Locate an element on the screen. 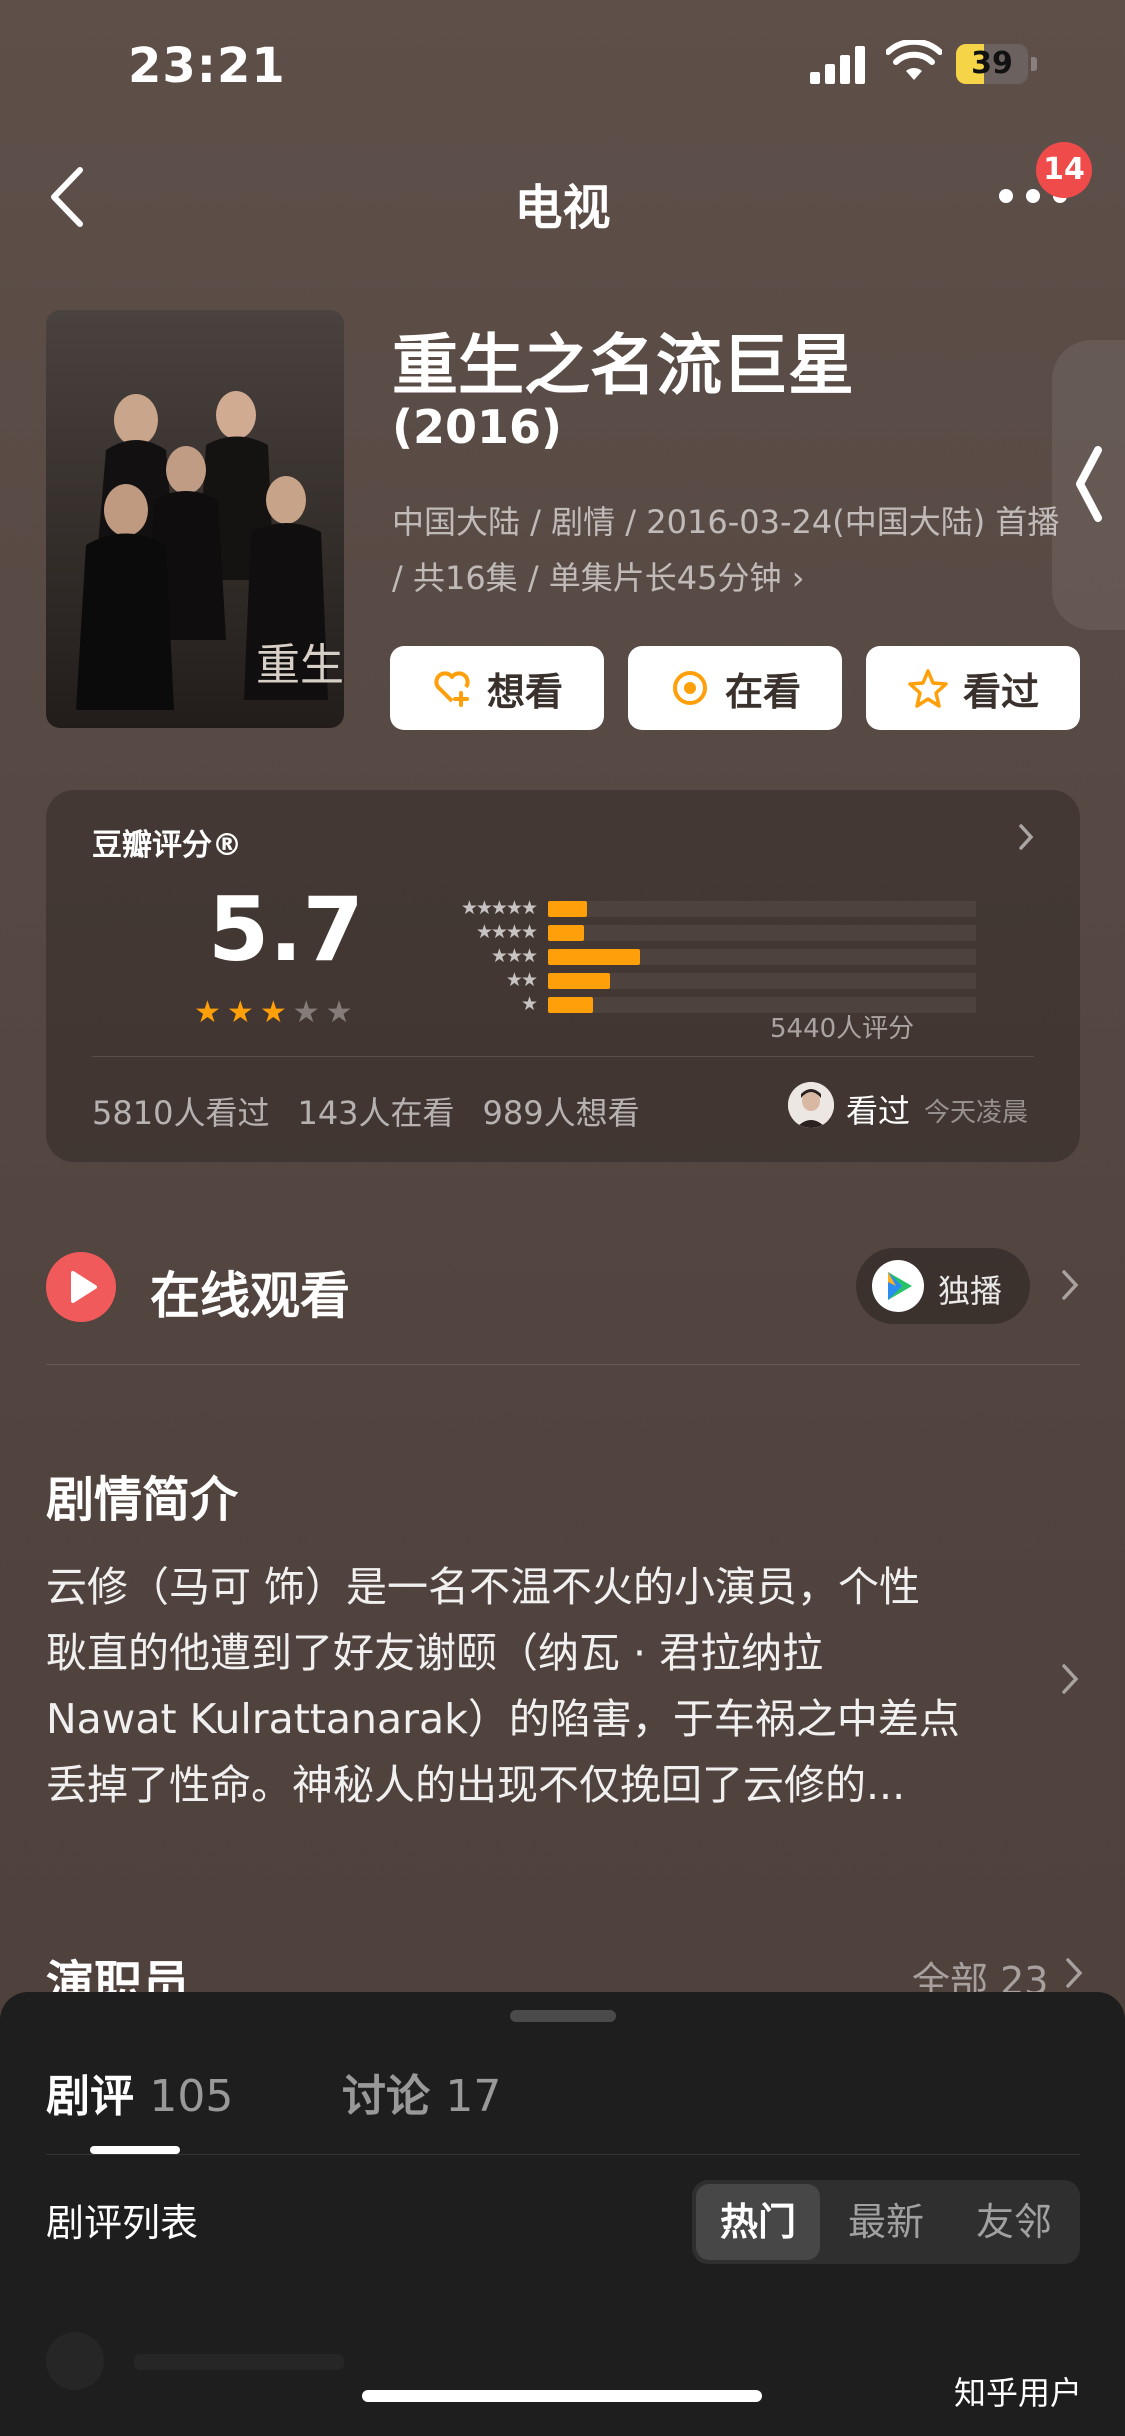  cellular-signal-icon is located at coordinates (837, 65).